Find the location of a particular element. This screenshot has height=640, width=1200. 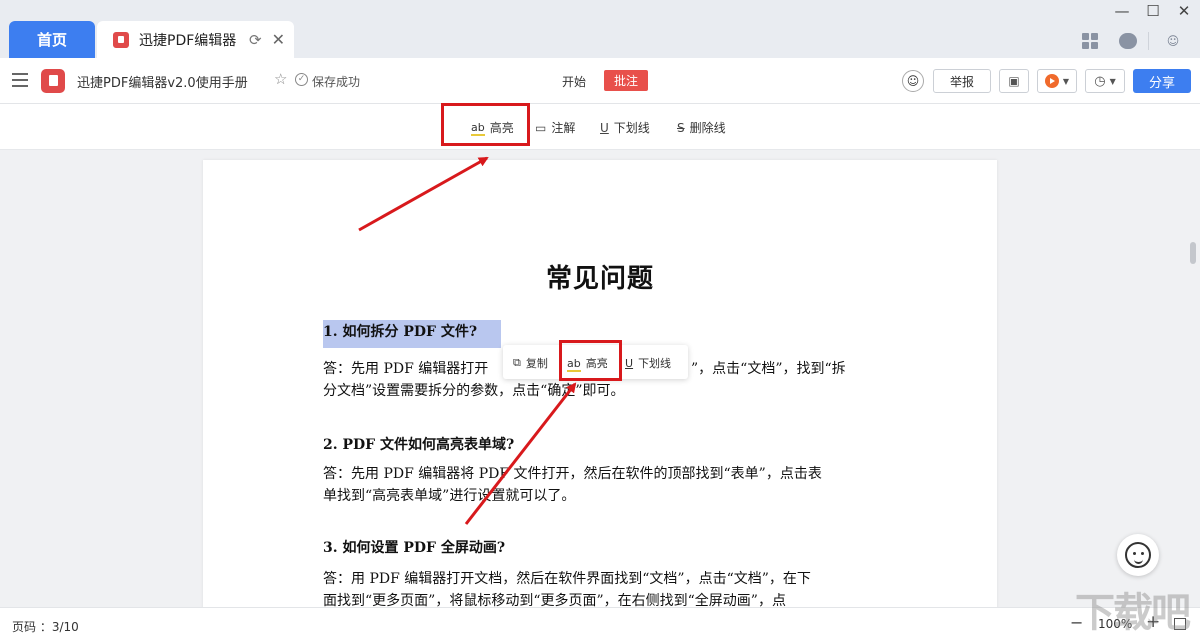

divider is located at coordinates (1148, 41).